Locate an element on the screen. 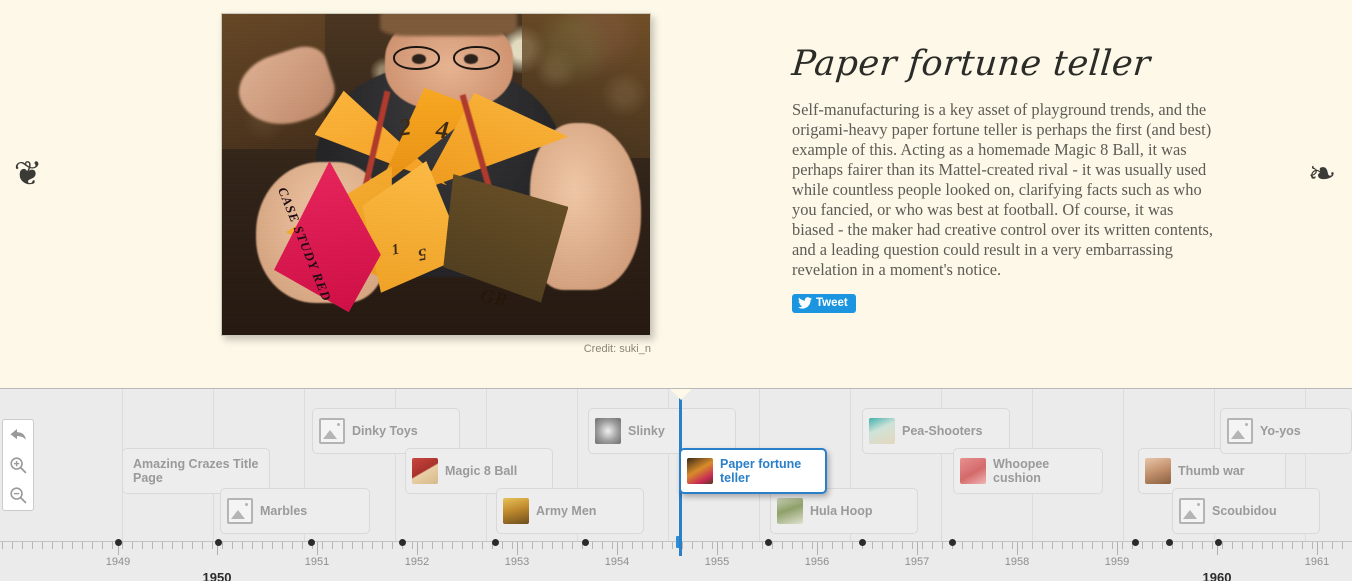  zoom-in-icon is located at coordinates (18, 465).